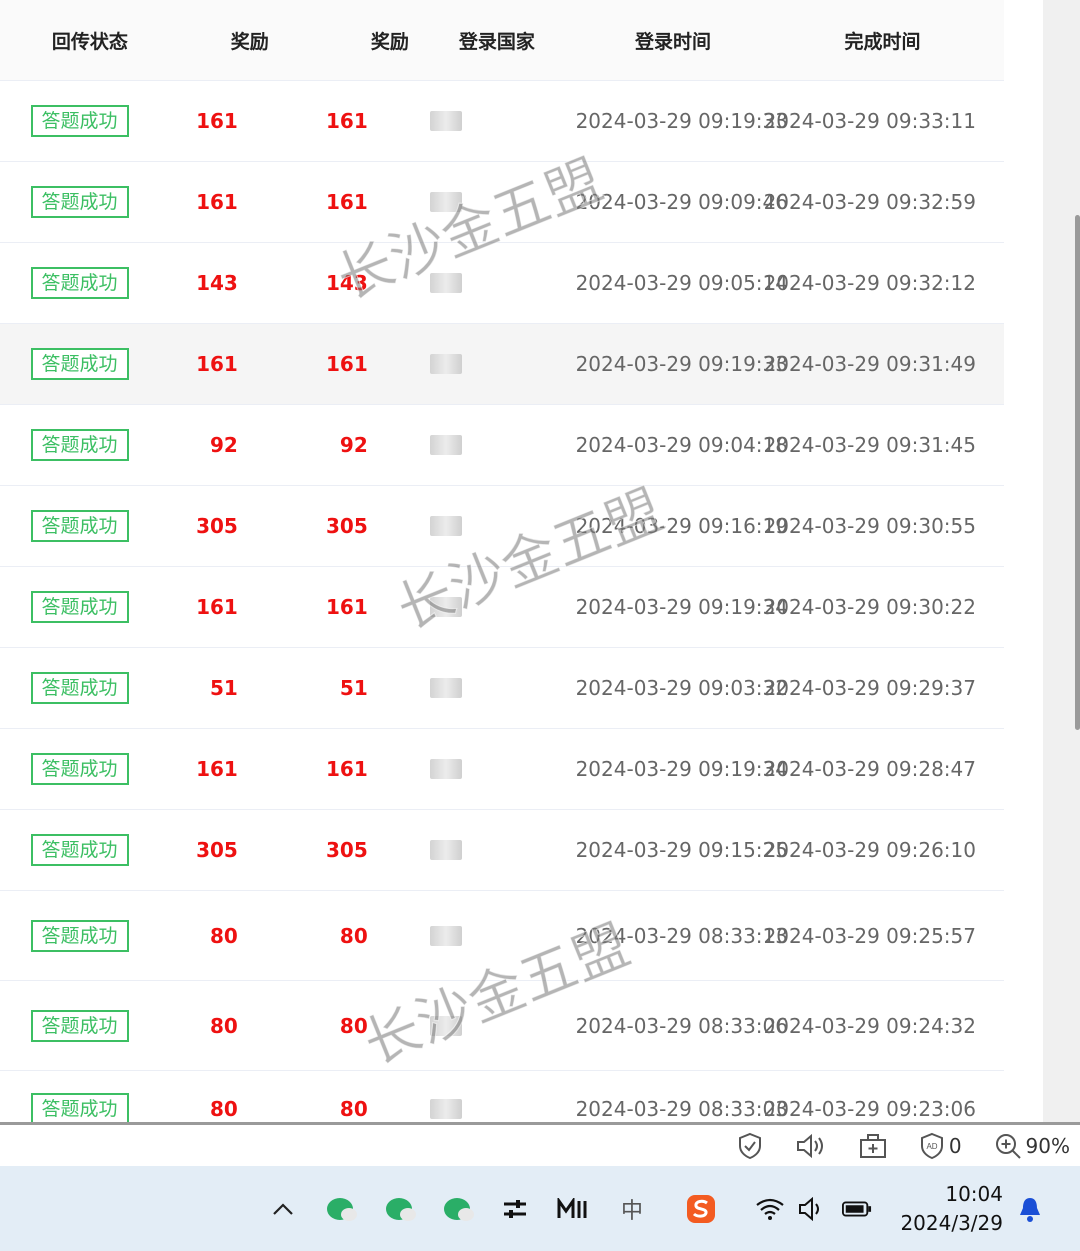  What do you see at coordinates (869, 202) in the screenshot?
I see `done-time-cell: 2024-03-29 09:32:59` at bounding box center [869, 202].